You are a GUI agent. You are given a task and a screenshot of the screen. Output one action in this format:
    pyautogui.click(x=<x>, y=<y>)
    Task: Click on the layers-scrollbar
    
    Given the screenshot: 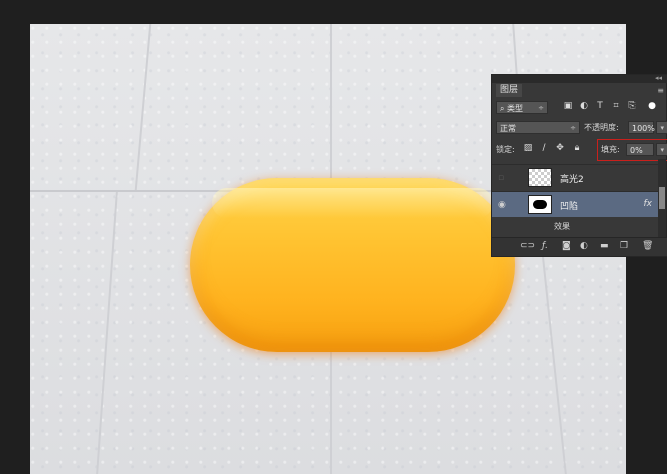 What is the action you would take?
    pyautogui.click(x=662, y=199)
    